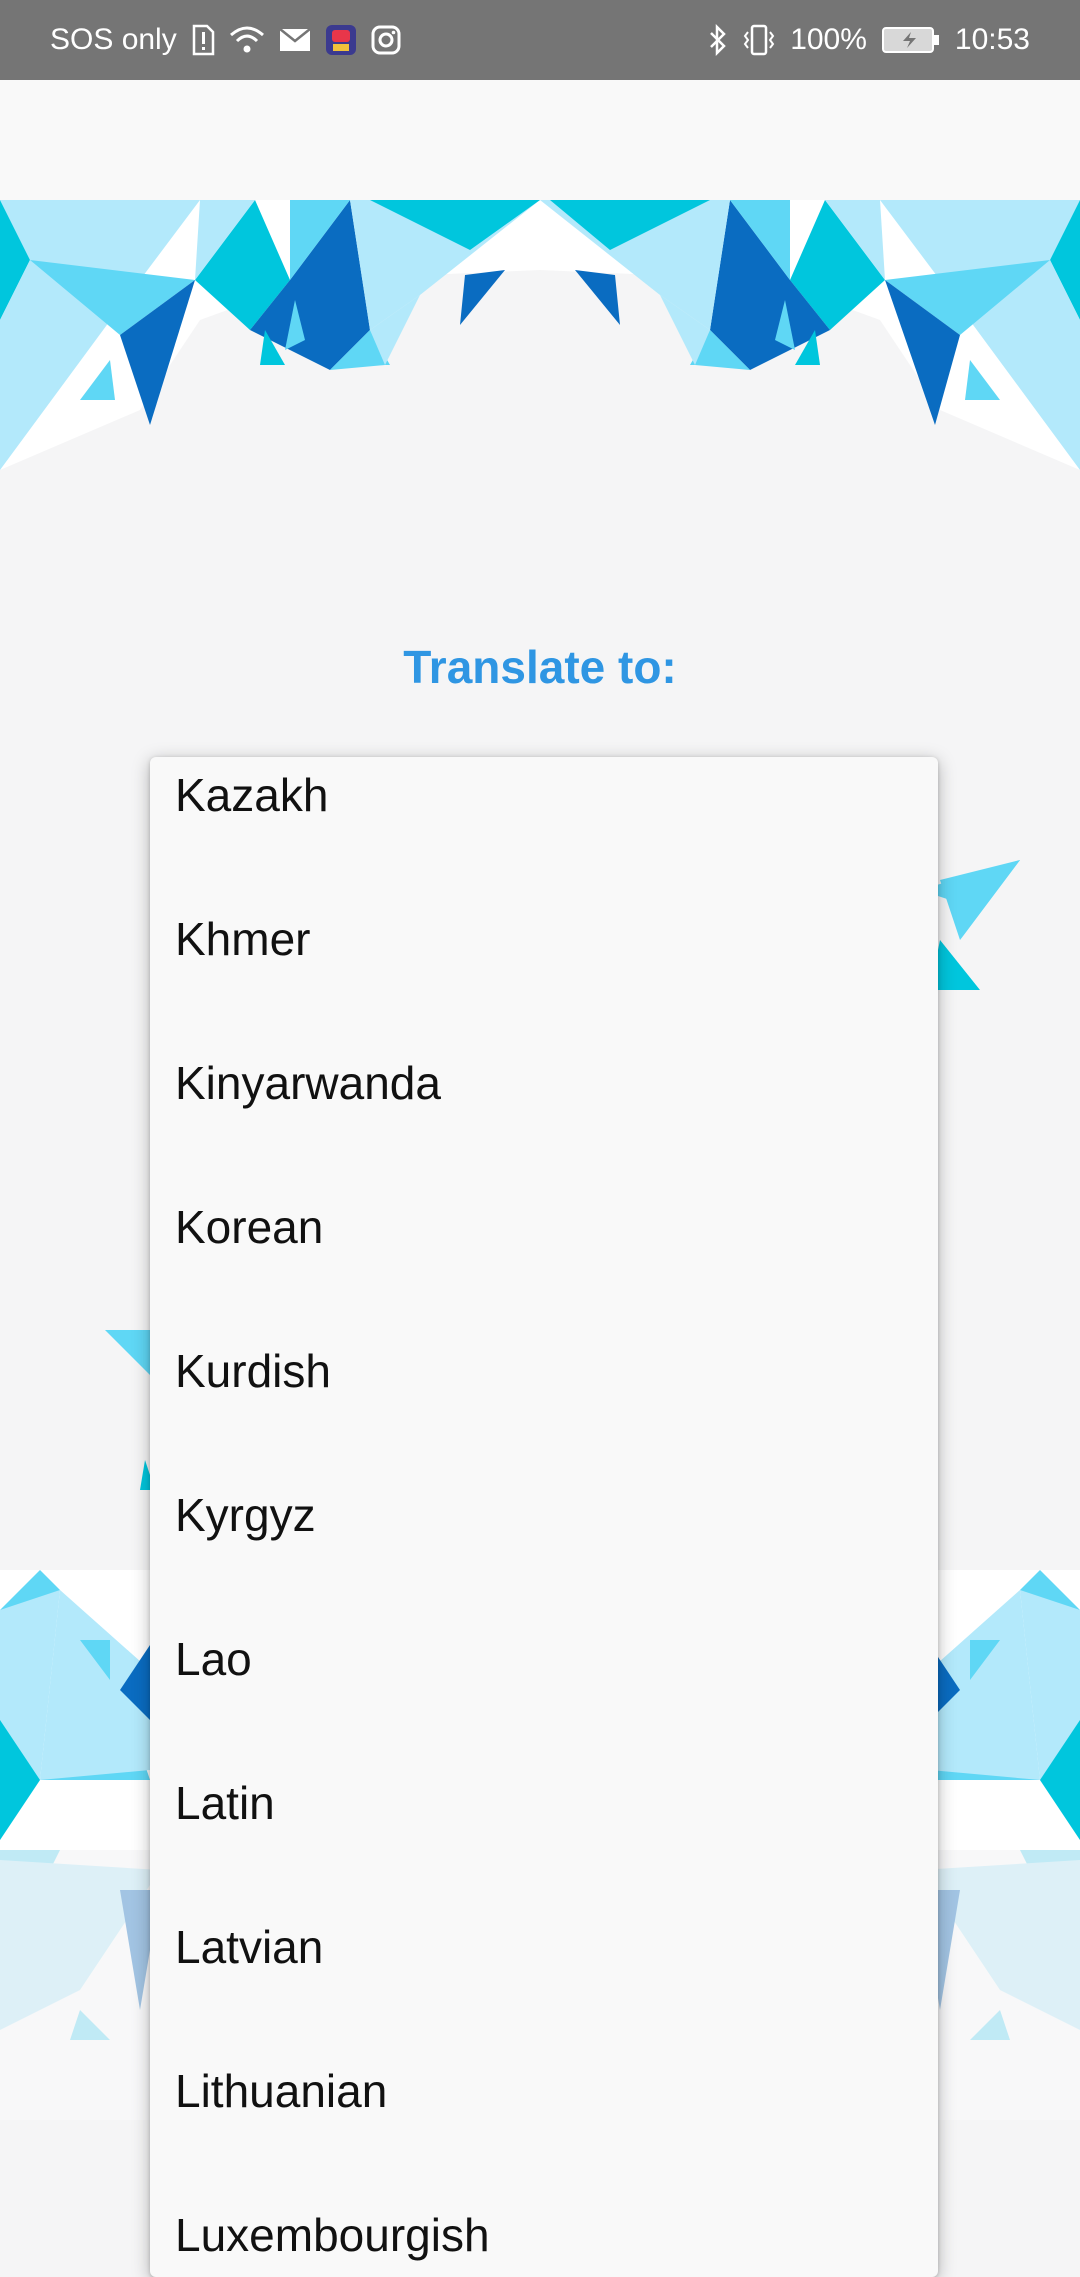 This screenshot has width=1080, height=2277. Describe the element at coordinates (718, 40) in the screenshot. I see `bluetooth-icon` at that location.